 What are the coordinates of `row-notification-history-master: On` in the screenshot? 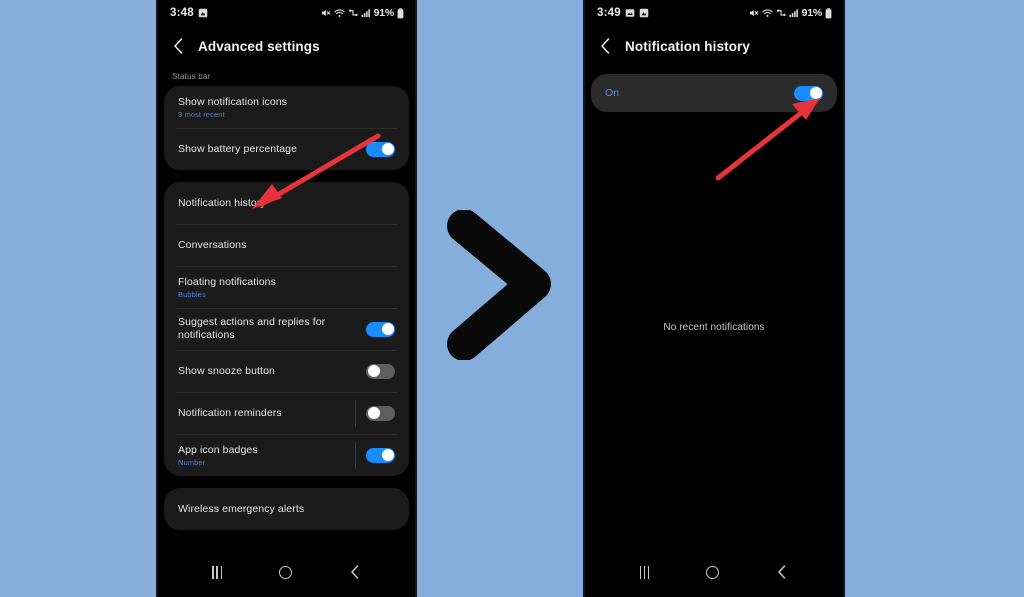 It's located at (714, 93).